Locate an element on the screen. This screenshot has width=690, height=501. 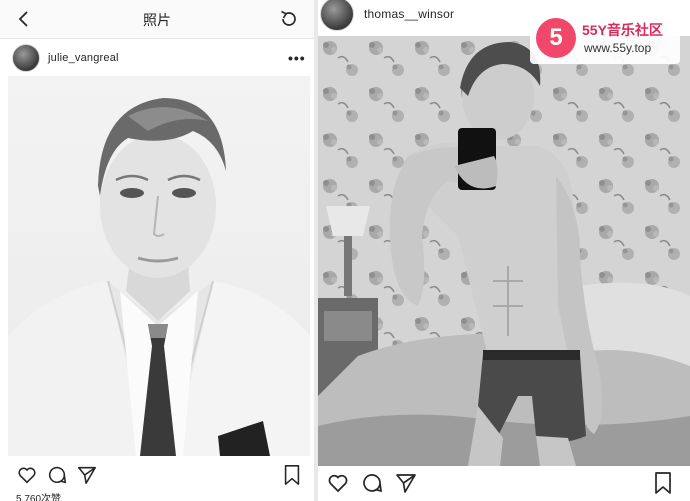
likes-count: 5,760次赞 is located at coordinates (38, 495).